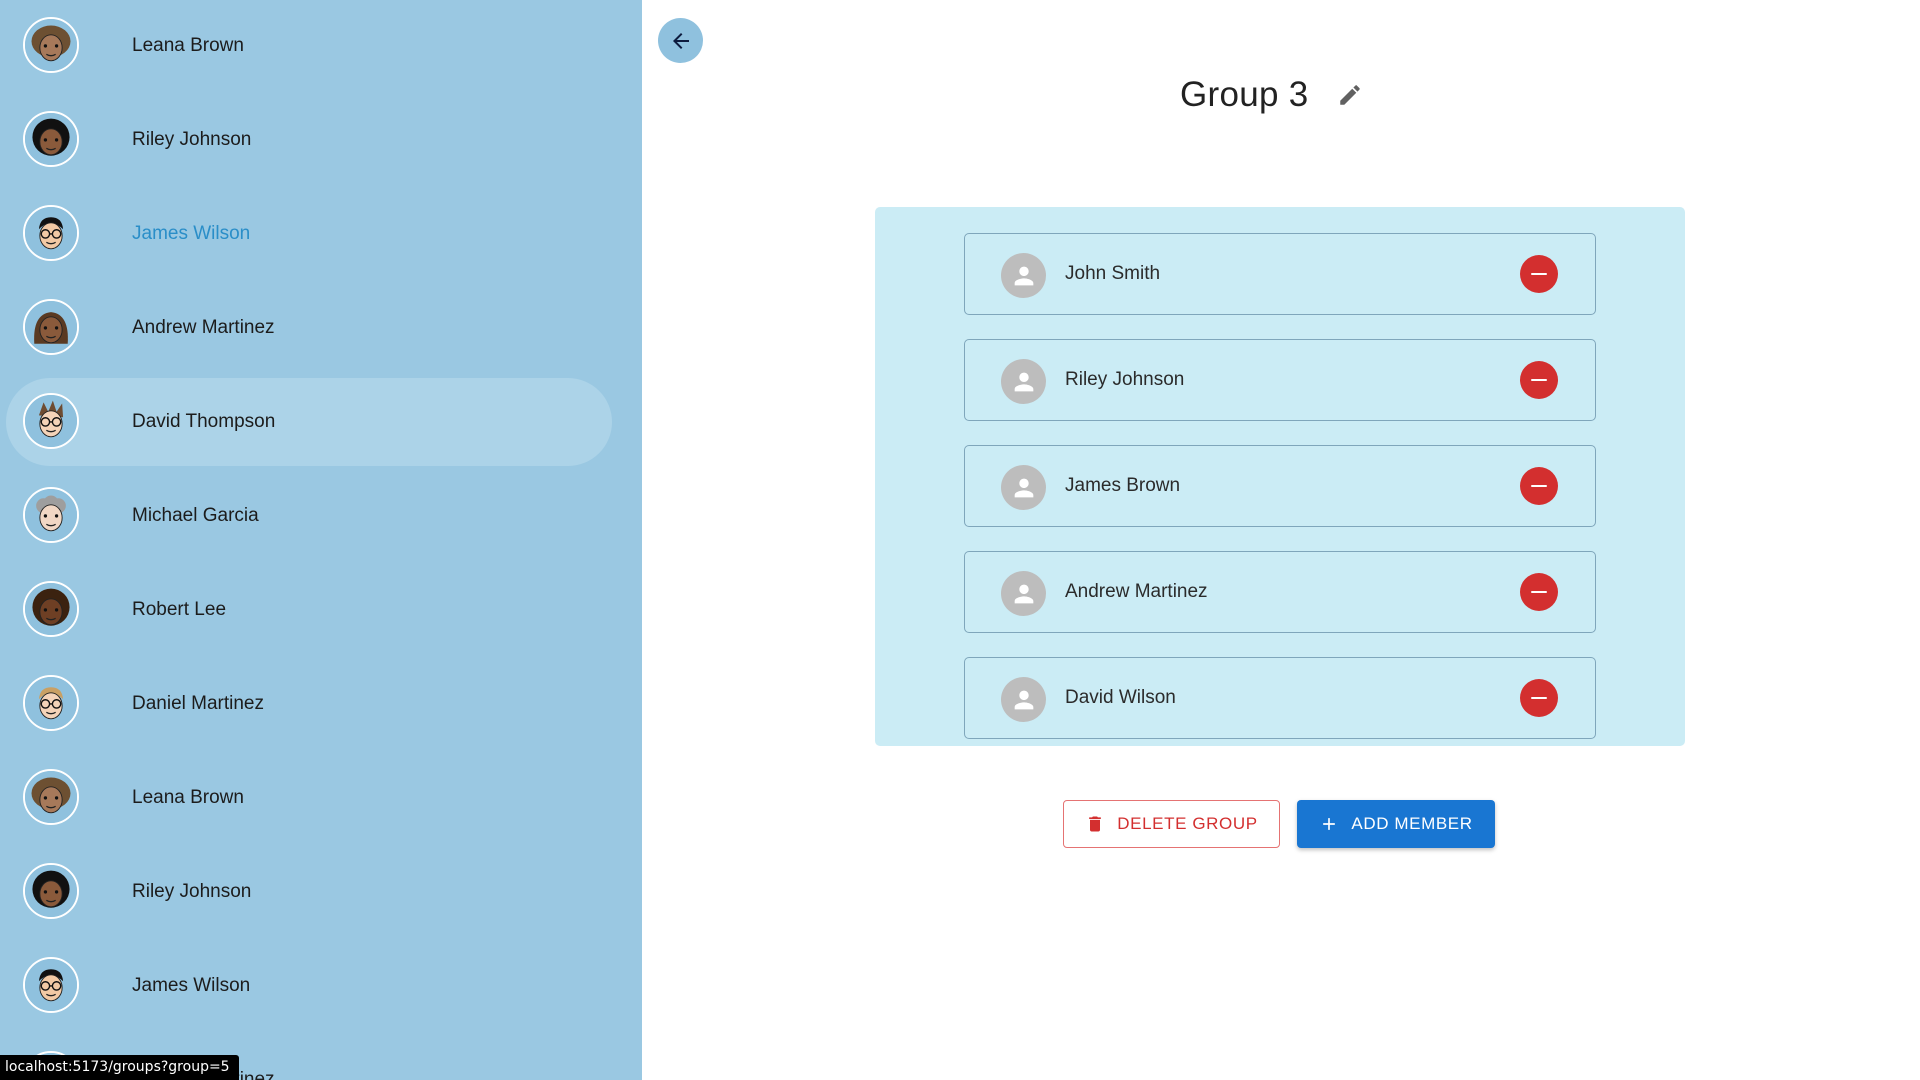  I want to click on sidebar-user-name: David Thompson, so click(204, 421).